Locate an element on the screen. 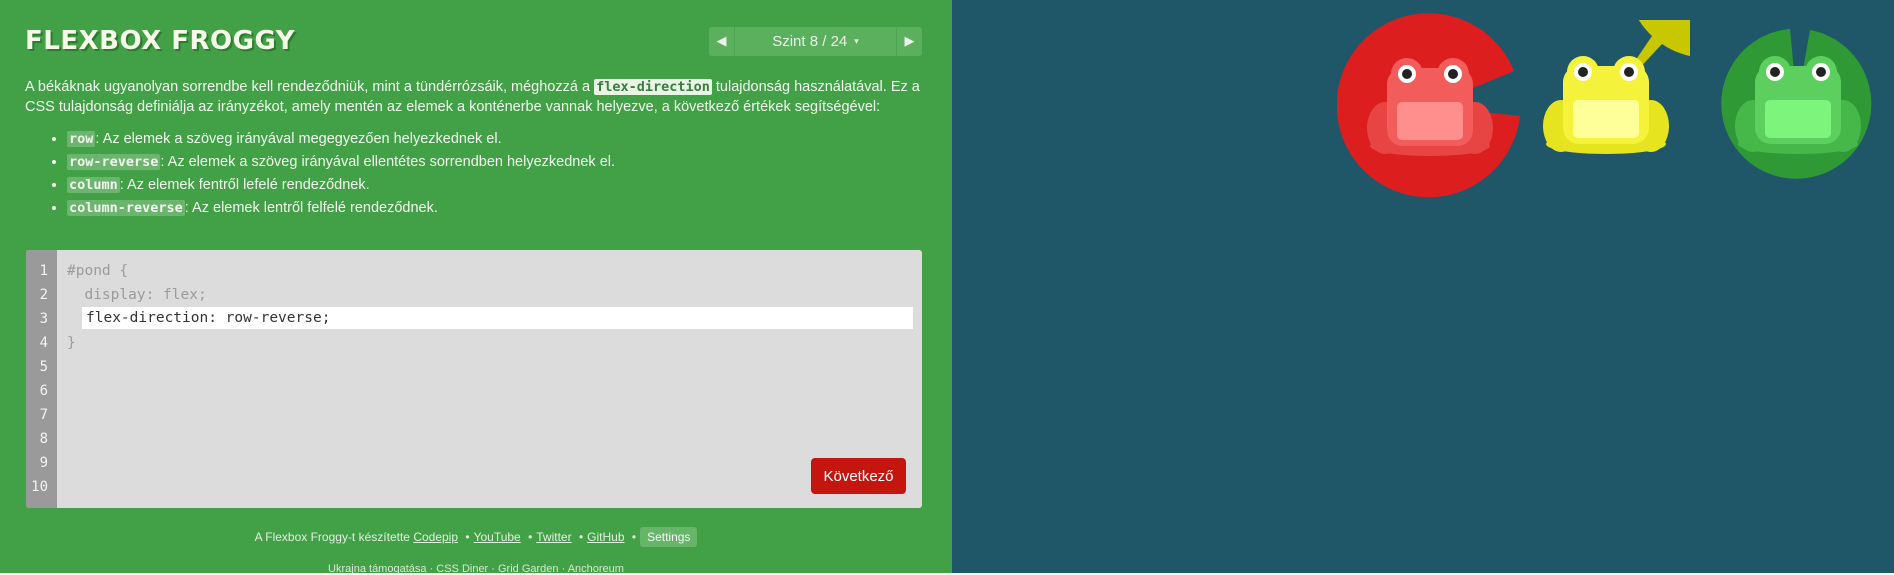 The image size is (1894, 575). value-code: column-reverse is located at coordinates (126, 208).